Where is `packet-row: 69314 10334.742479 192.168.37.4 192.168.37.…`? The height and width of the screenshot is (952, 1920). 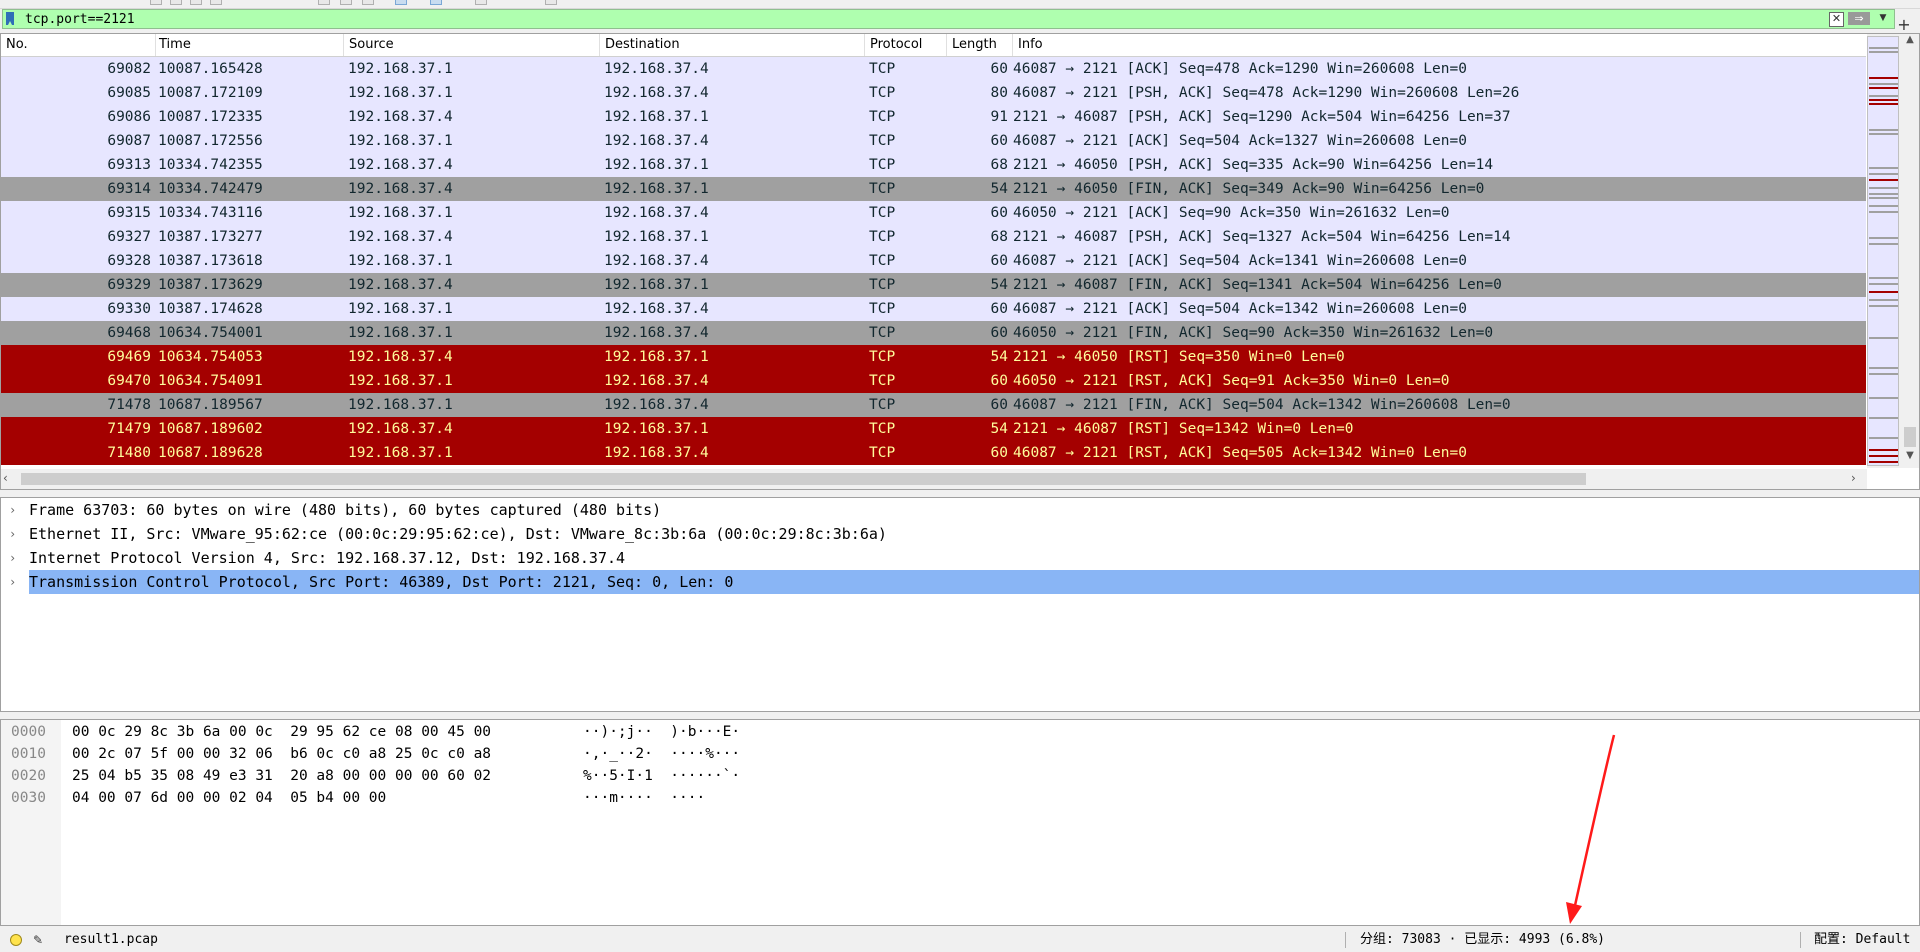
packet-row: 69314 10334.742479 192.168.37.4 192.168.37.… is located at coordinates (933, 189).